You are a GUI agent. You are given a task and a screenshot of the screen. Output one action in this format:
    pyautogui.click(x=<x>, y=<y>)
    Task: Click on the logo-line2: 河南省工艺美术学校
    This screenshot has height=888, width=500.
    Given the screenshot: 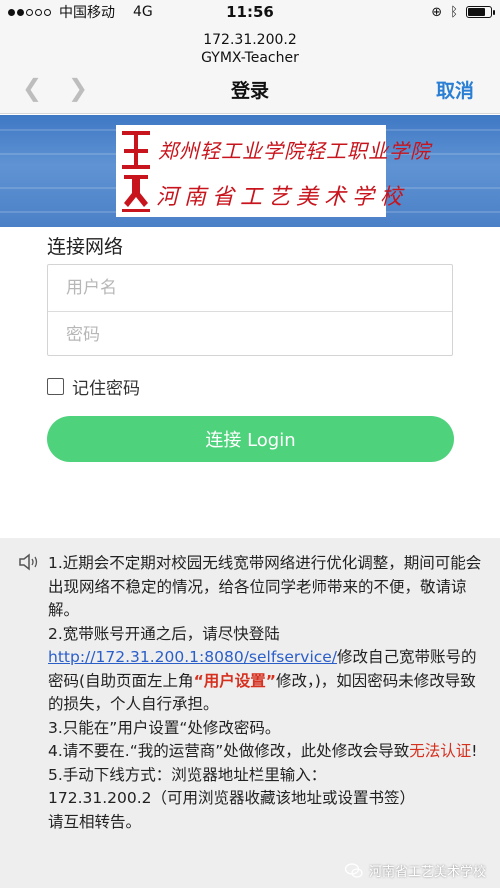 What is the action you would take?
    pyautogui.click(x=282, y=197)
    